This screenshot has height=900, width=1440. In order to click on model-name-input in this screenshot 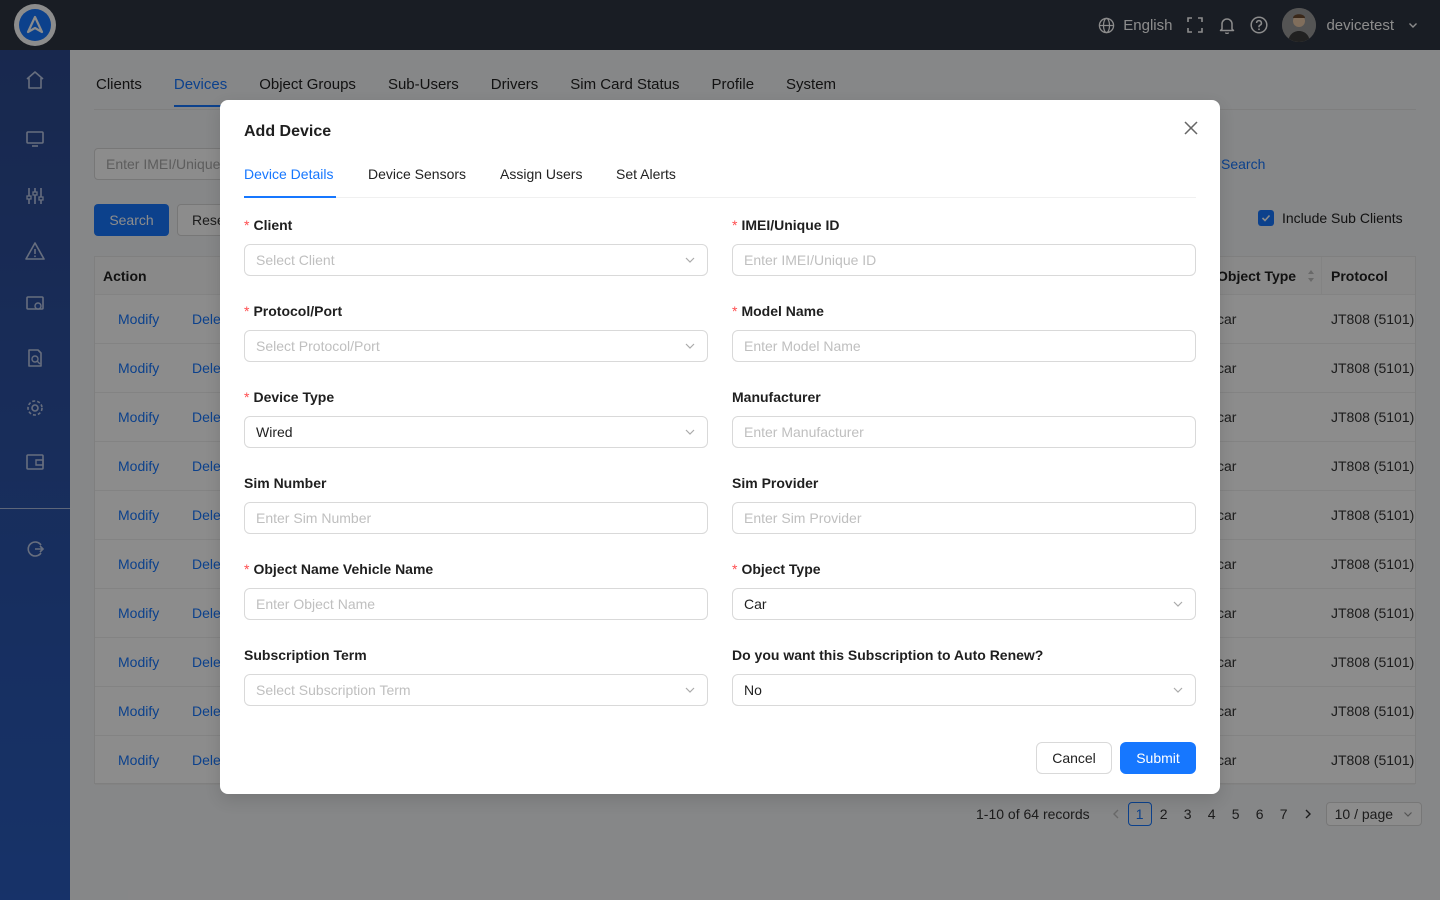, I will do `click(964, 346)`.